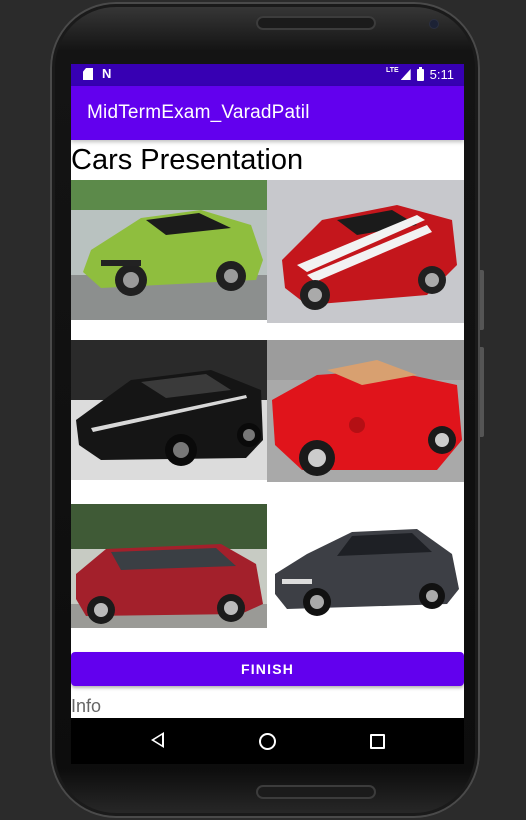 This screenshot has width=526, height=820. Describe the element at coordinates (365, 411) in the screenshot. I see `car-image-red-convertible` at that location.